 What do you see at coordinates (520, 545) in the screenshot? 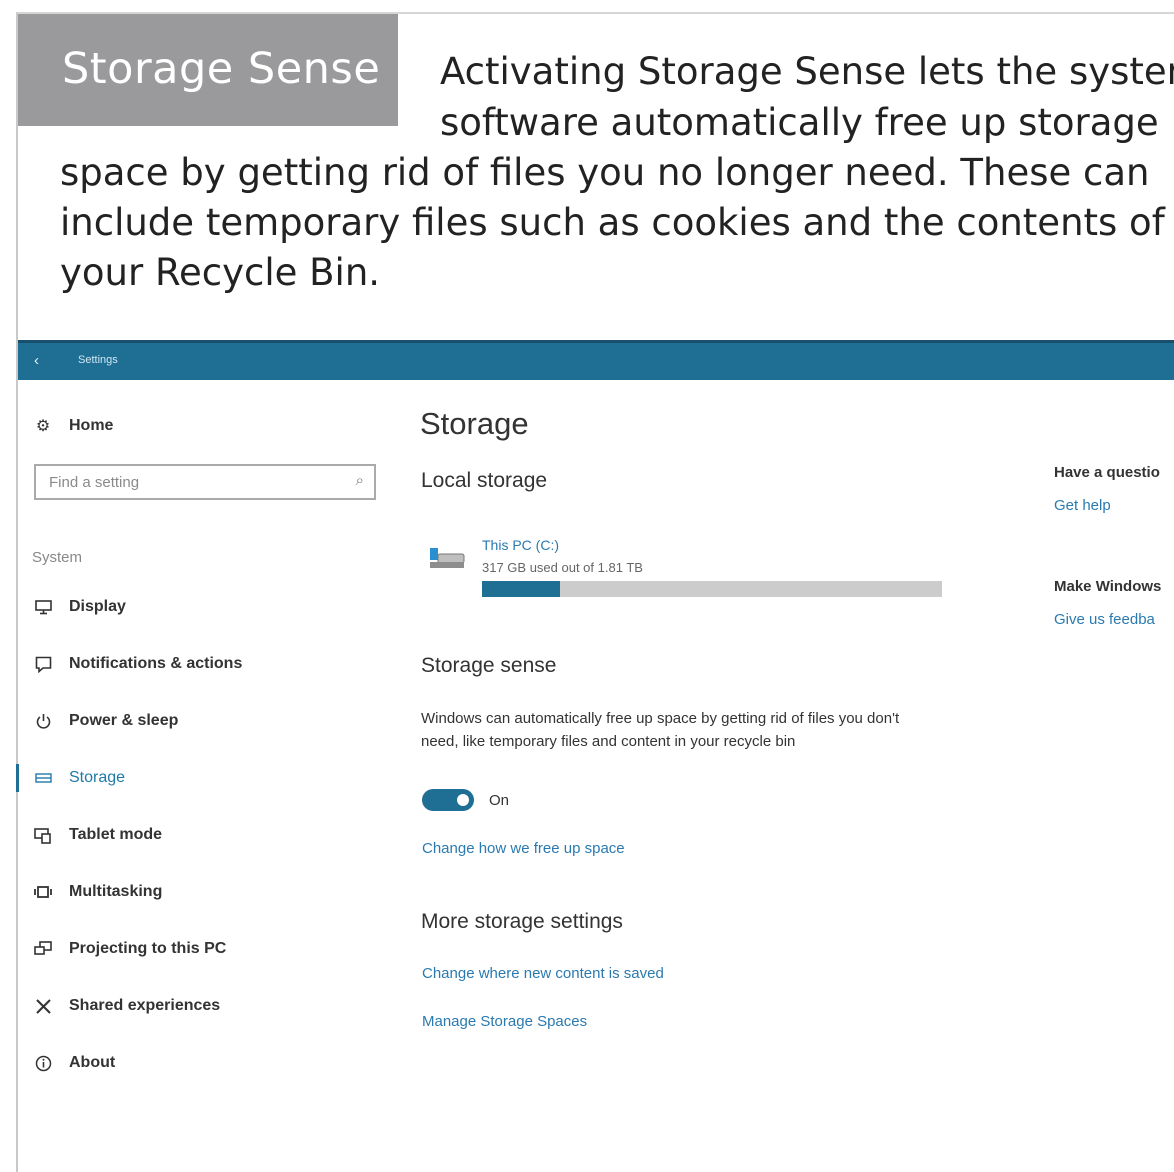
I see `drive-name-link: This PC (C:)` at bounding box center [520, 545].